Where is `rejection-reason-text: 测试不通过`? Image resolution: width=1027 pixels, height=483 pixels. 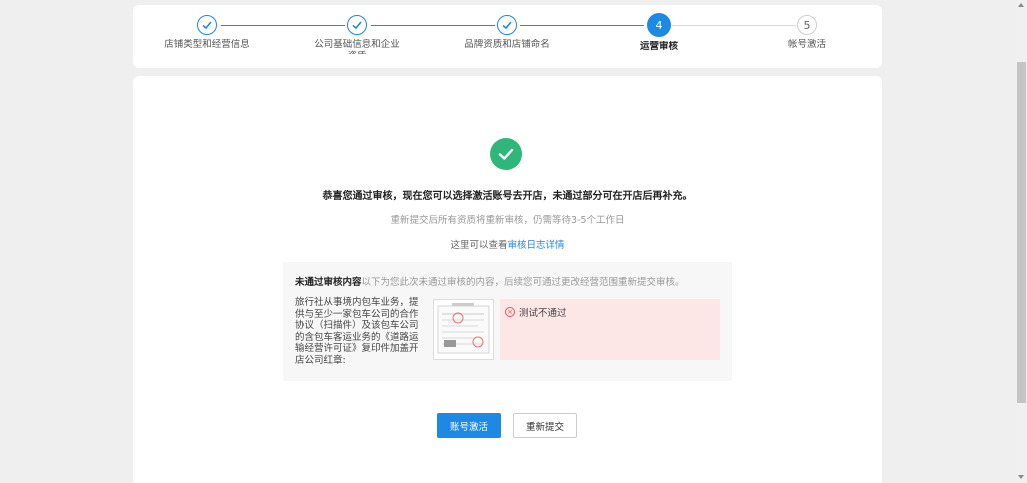
rejection-reason-text: 测试不通过 is located at coordinates (543, 313).